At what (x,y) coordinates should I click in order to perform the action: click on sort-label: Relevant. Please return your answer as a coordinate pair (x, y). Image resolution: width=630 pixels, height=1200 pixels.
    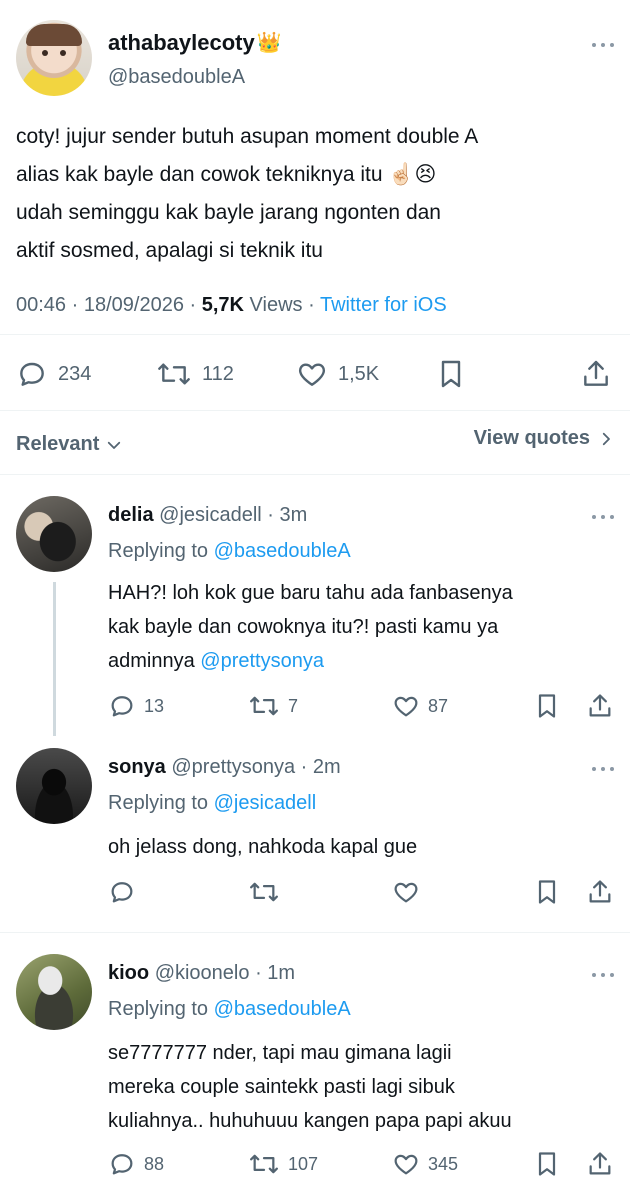
    Looking at the image, I should click on (58, 444).